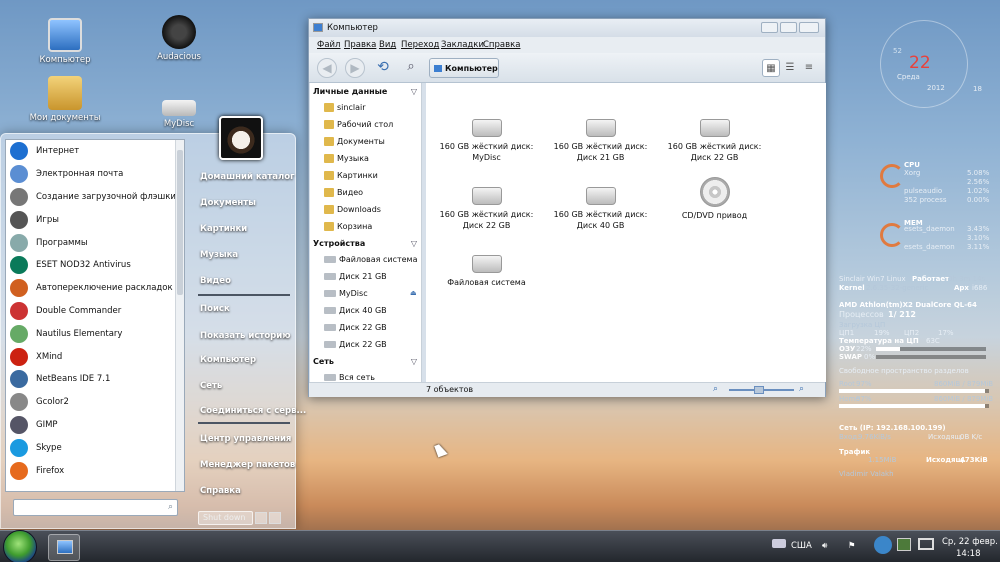  Describe the element at coordinates (486, 141) in the screenshot. I see `drive-item: 160 GB жёсткий диск: MyDisc` at that location.